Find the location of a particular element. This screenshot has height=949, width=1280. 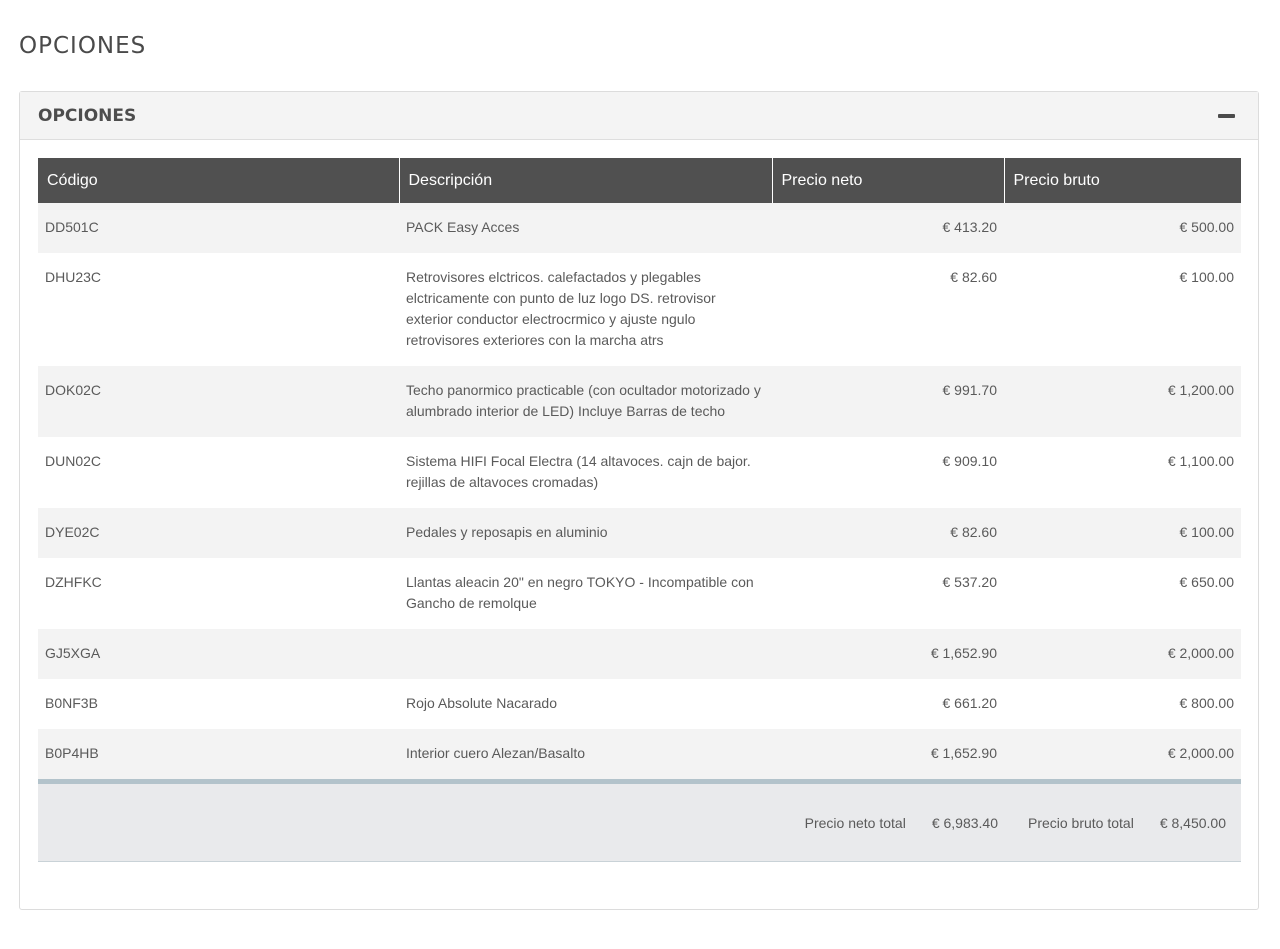

cell-net-price: € 991.70 is located at coordinates (888, 401).